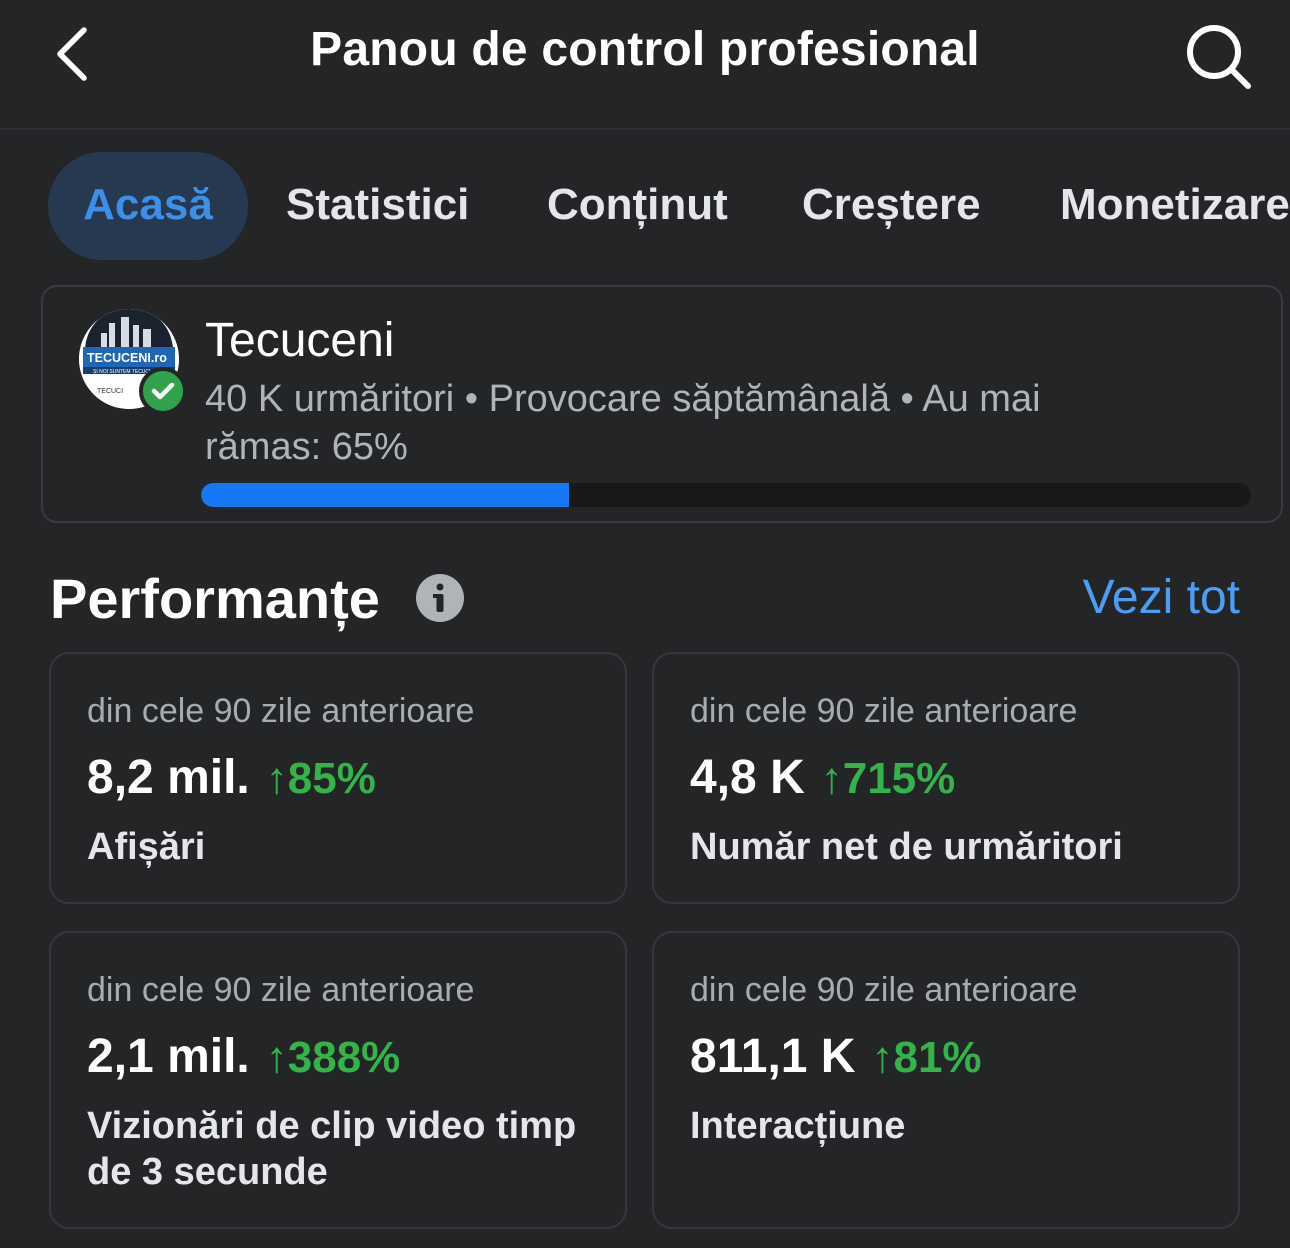 Image resolution: width=1290 pixels, height=1248 pixels. What do you see at coordinates (888, 778) in the screenshot?
I see `metric-change: ↑715%` at bounding box center [888, 778].